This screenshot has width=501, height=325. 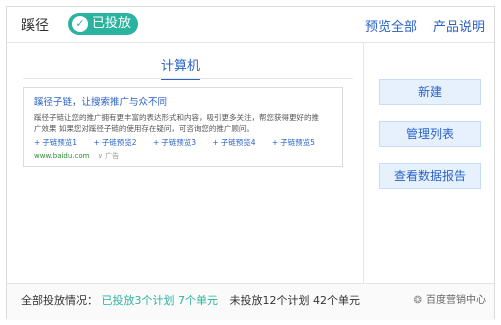 I want to click on ad-tag: ∨ 广告, so click(x=108, y=156).